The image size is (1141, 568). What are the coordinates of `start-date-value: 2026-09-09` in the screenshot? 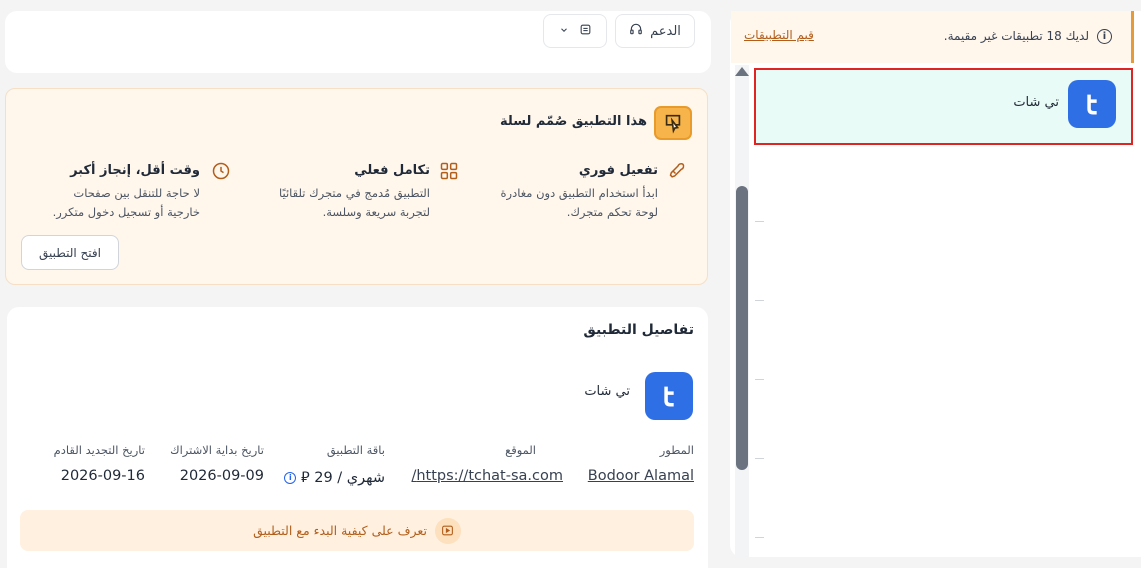 It's located at (221, 476).